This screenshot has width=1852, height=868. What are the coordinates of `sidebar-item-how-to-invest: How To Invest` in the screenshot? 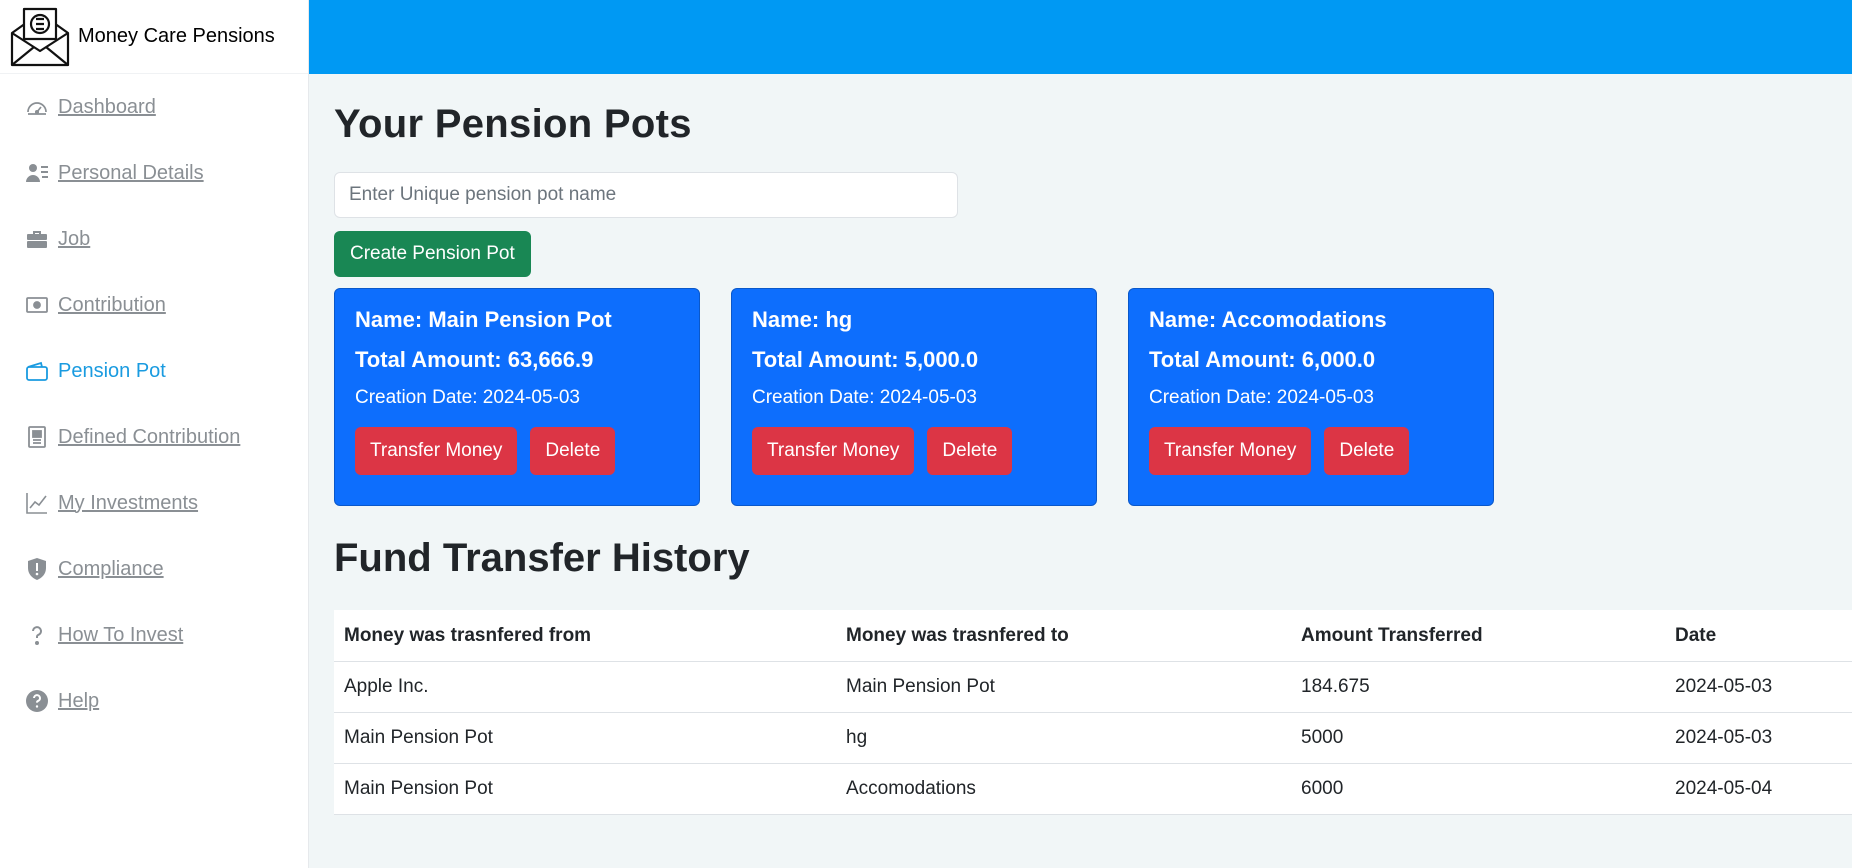 It's located at (154, 635).